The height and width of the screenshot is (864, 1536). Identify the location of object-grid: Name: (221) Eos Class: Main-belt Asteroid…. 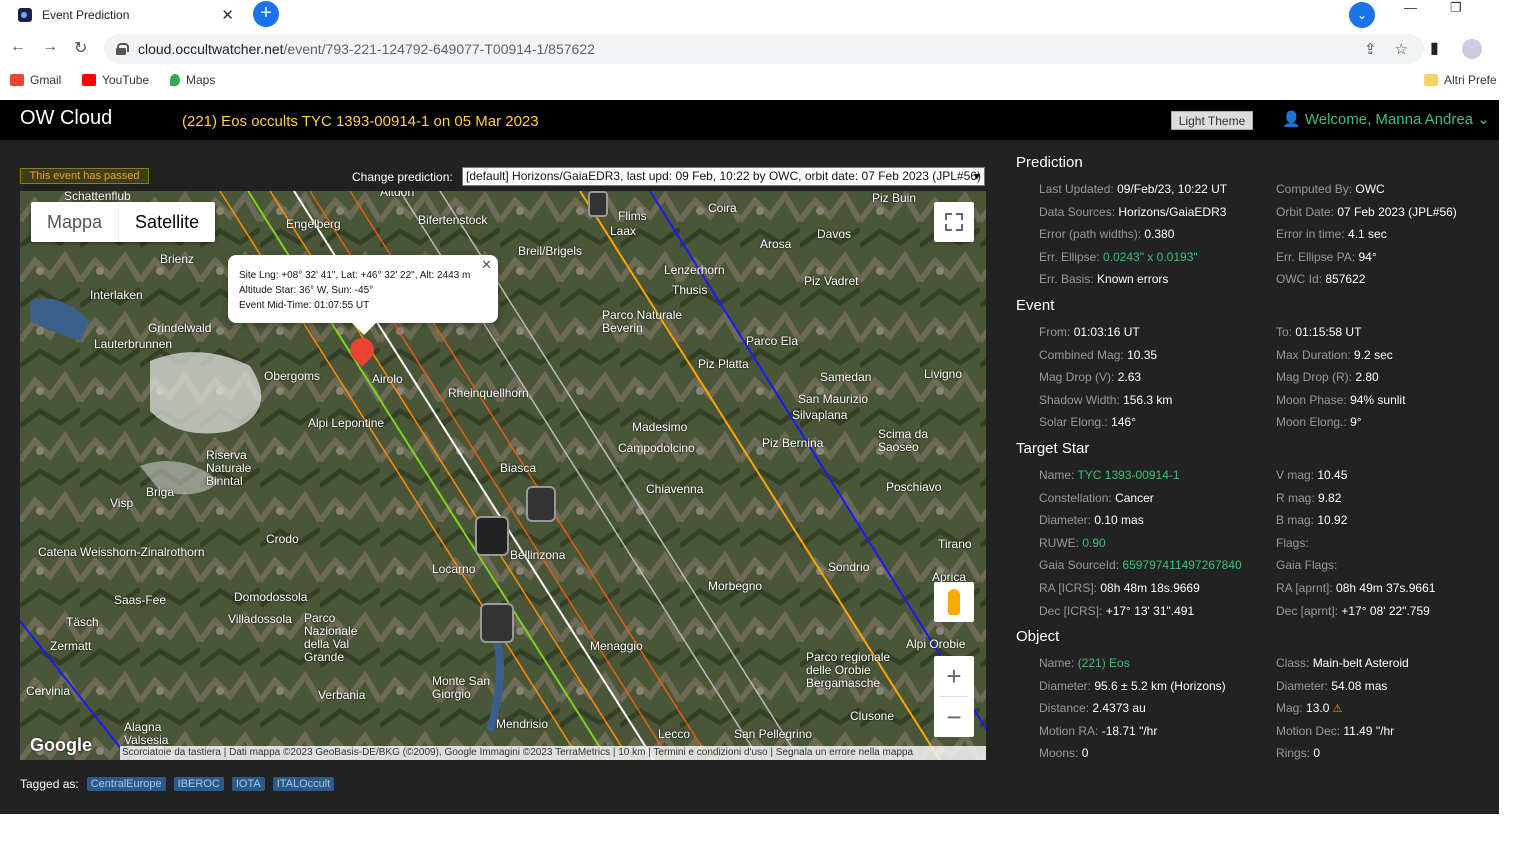
(1256, 708).